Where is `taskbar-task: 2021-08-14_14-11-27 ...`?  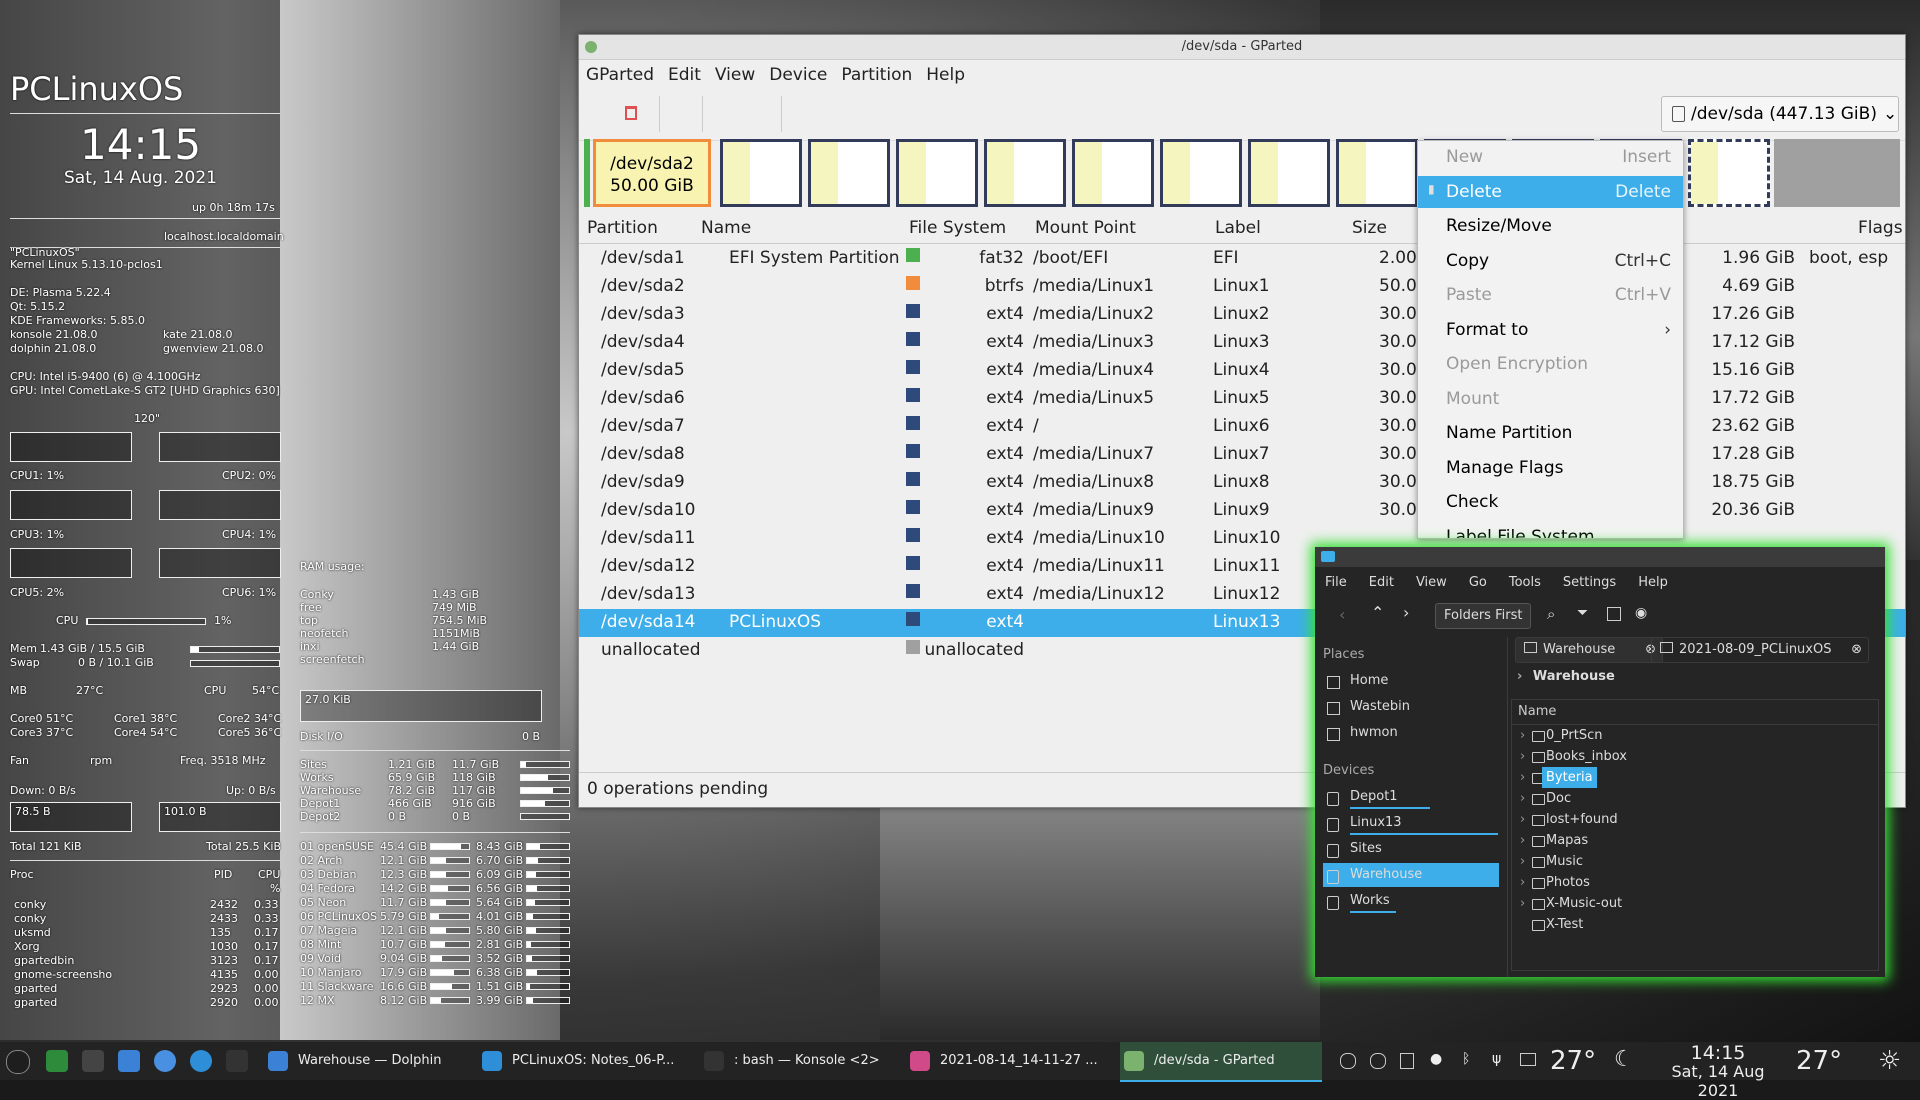 taskbar-task: 2021-08-14_14-11-27 ... is located at coordinates (1011, 1061).